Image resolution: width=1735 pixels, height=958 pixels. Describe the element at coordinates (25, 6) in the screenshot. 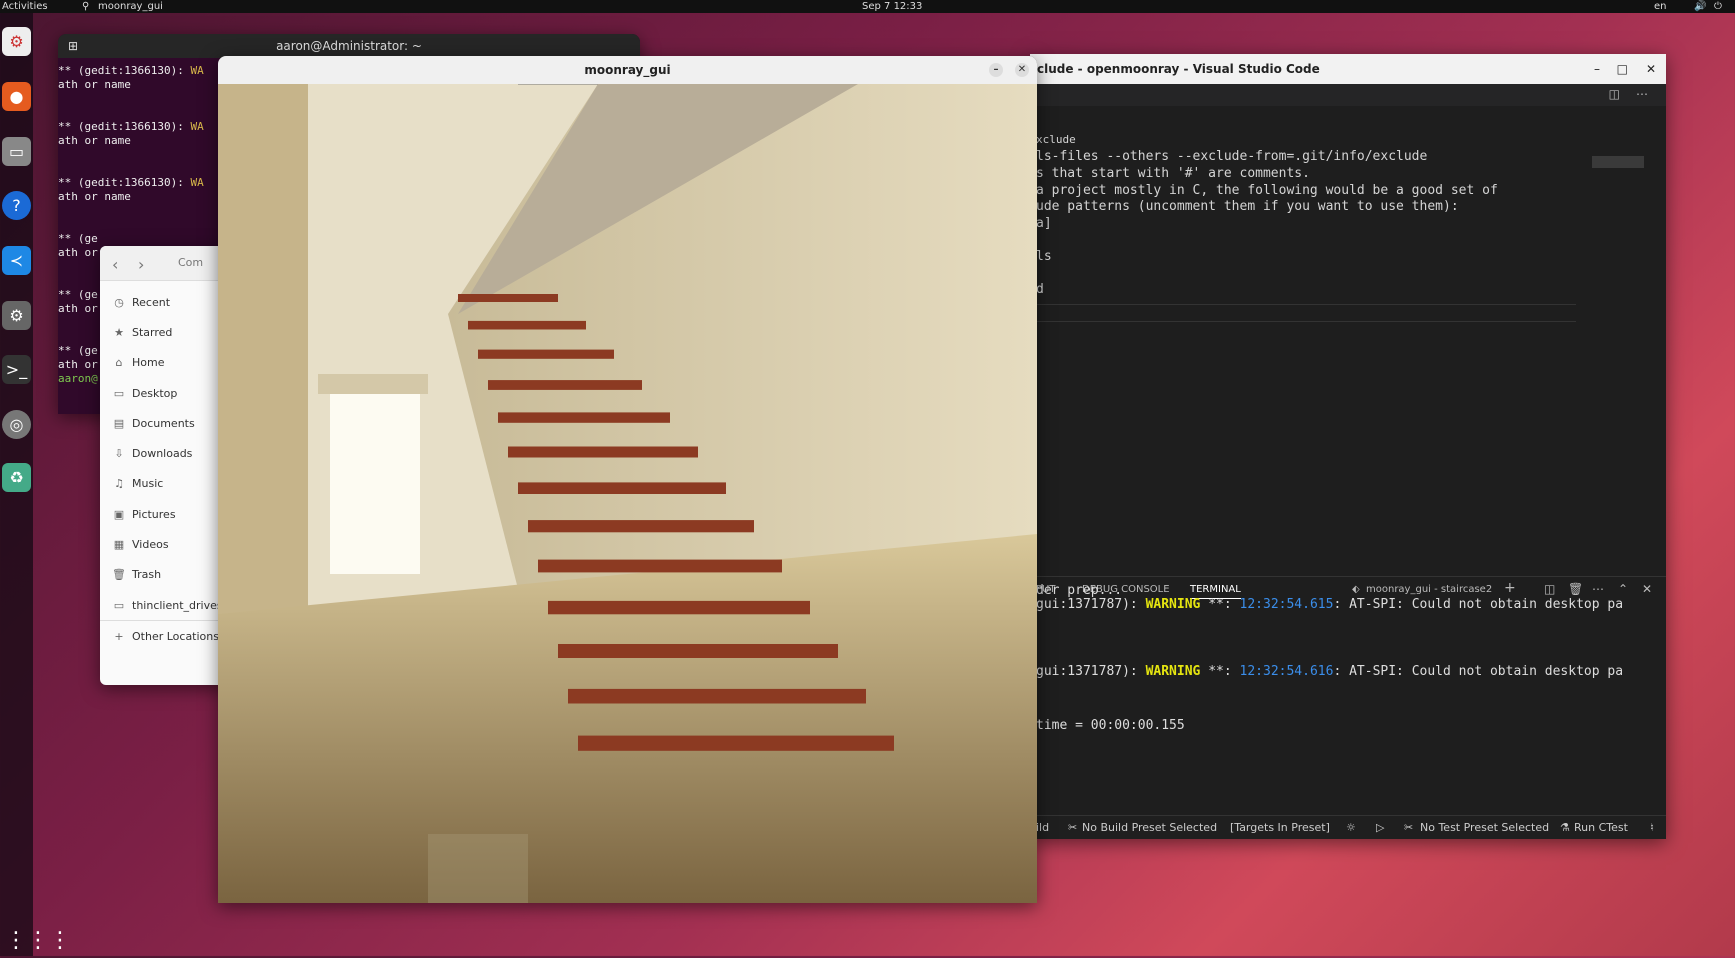

I see `activities-button: Activities` at that location.